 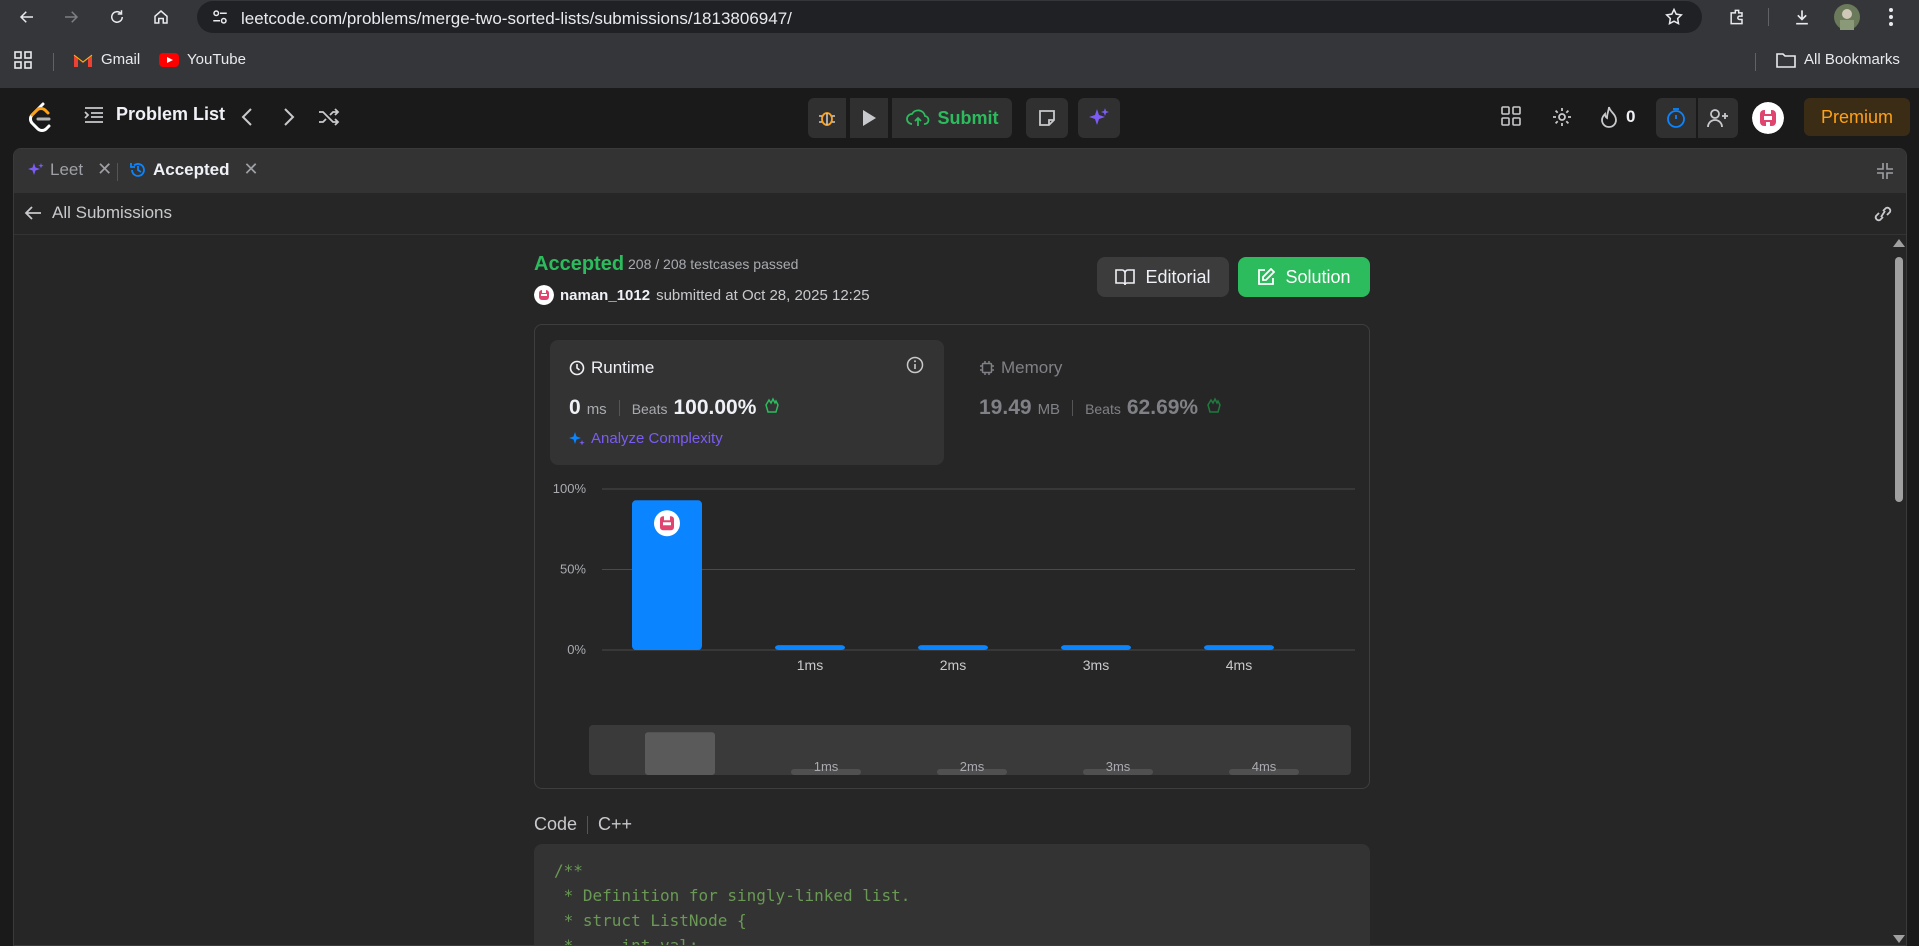 What do you see at coordinates (1786, 60) in the screenshot?
I see `folder-icon` at bounding box center [1786, 60].